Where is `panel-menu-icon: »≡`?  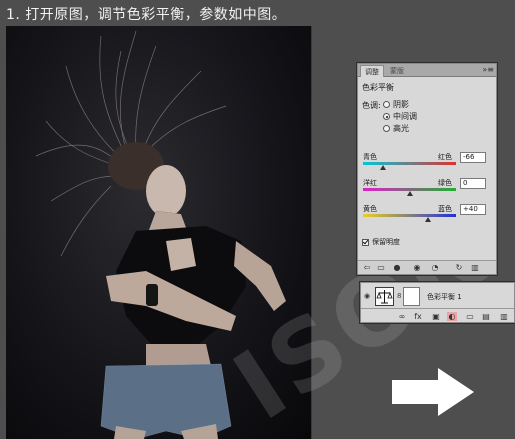 panel-menu-icon: »≡ is located at coordinates (488, 70).